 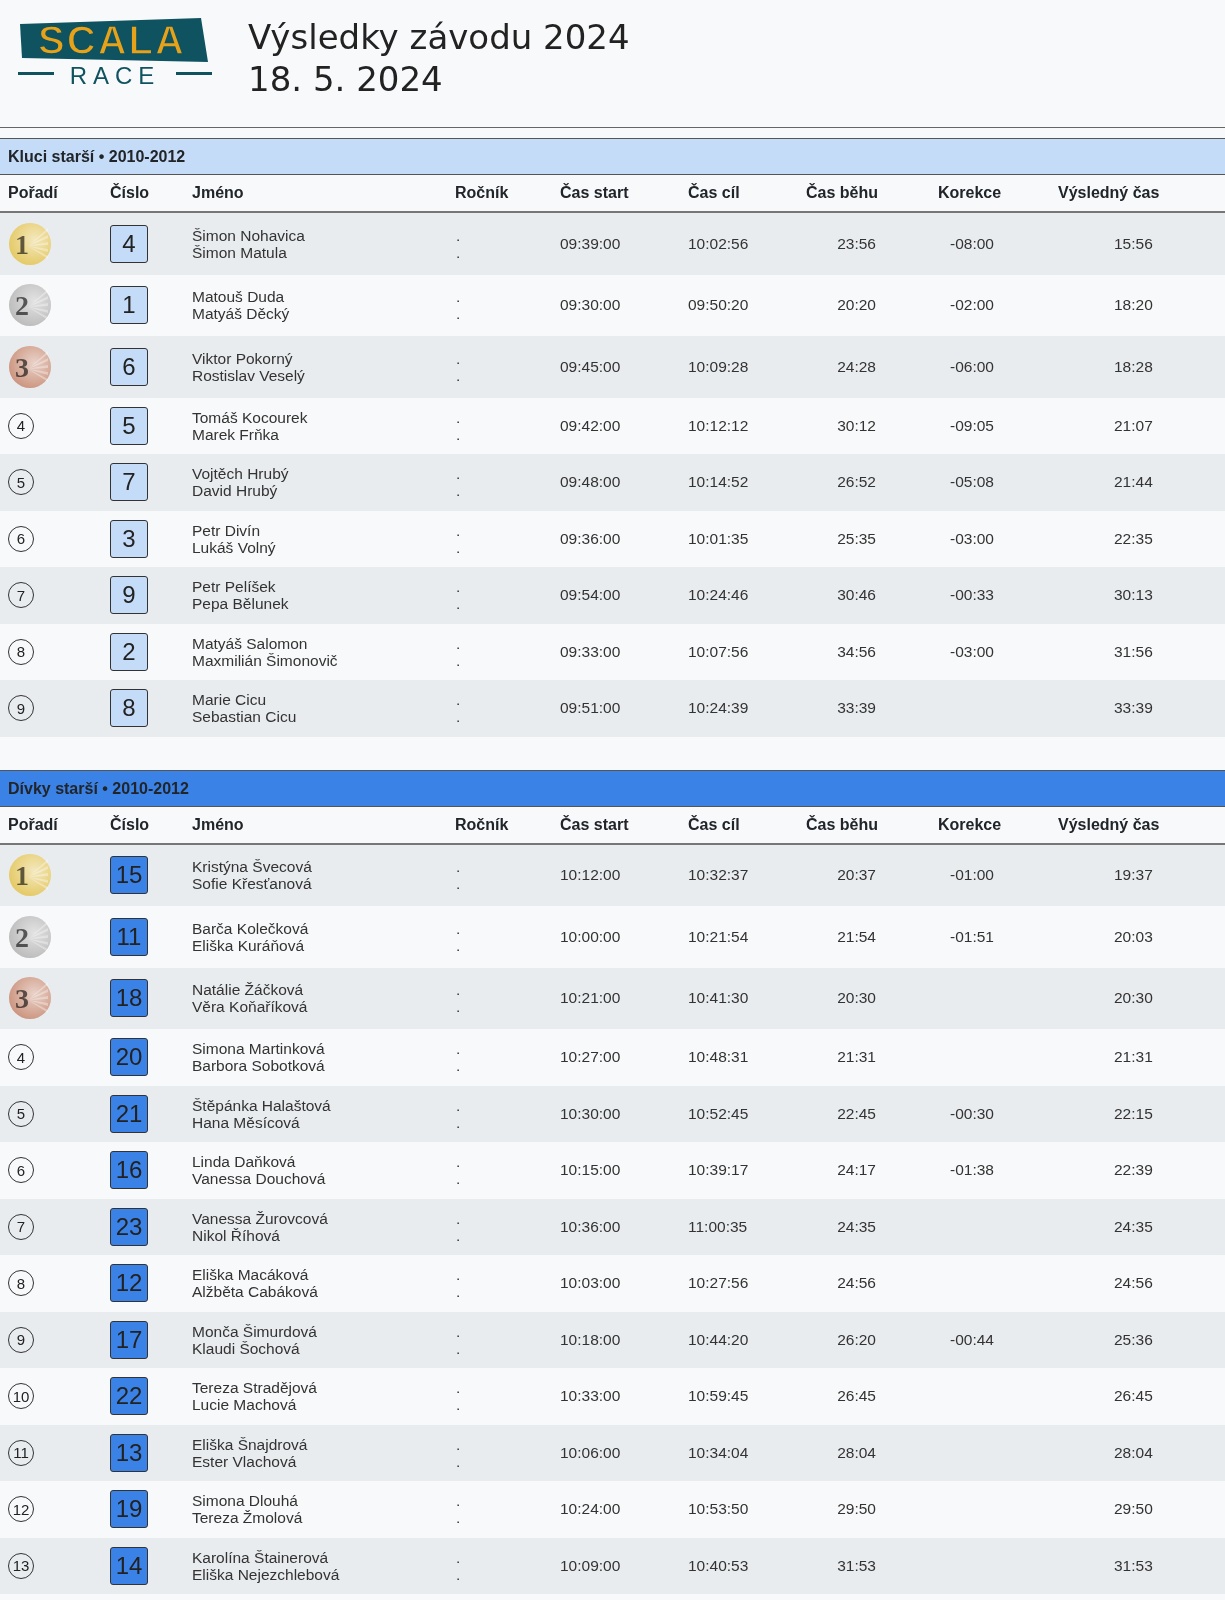 I want to click on bib-number: 20, so click(x=129, y=1057).